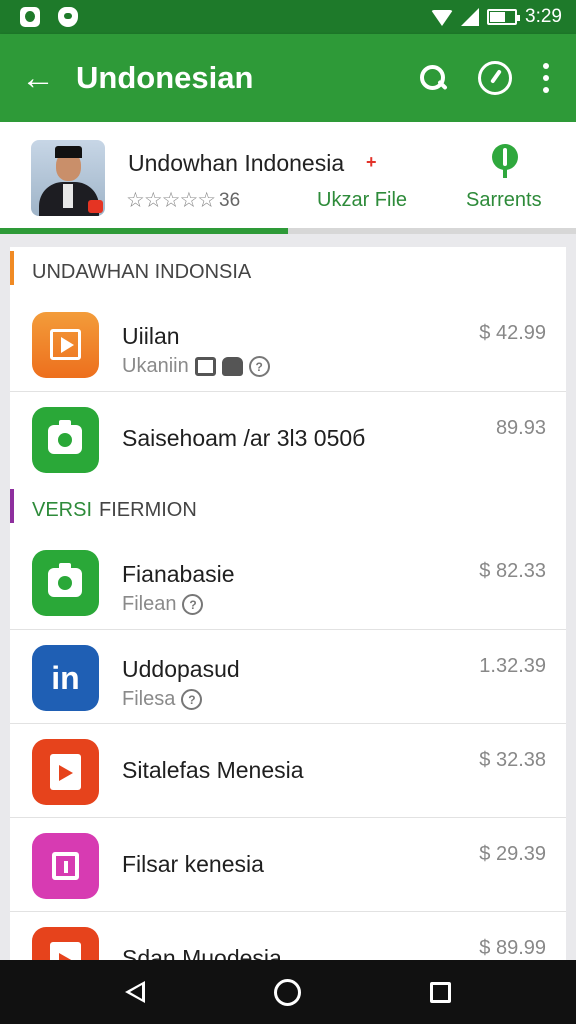 Image resolution: width=576 pixels, height=1024 pixels. What do you see at coordinates (495, 78) in the screenshot?
I see `compass-icon` at bounding box center [495, 78].